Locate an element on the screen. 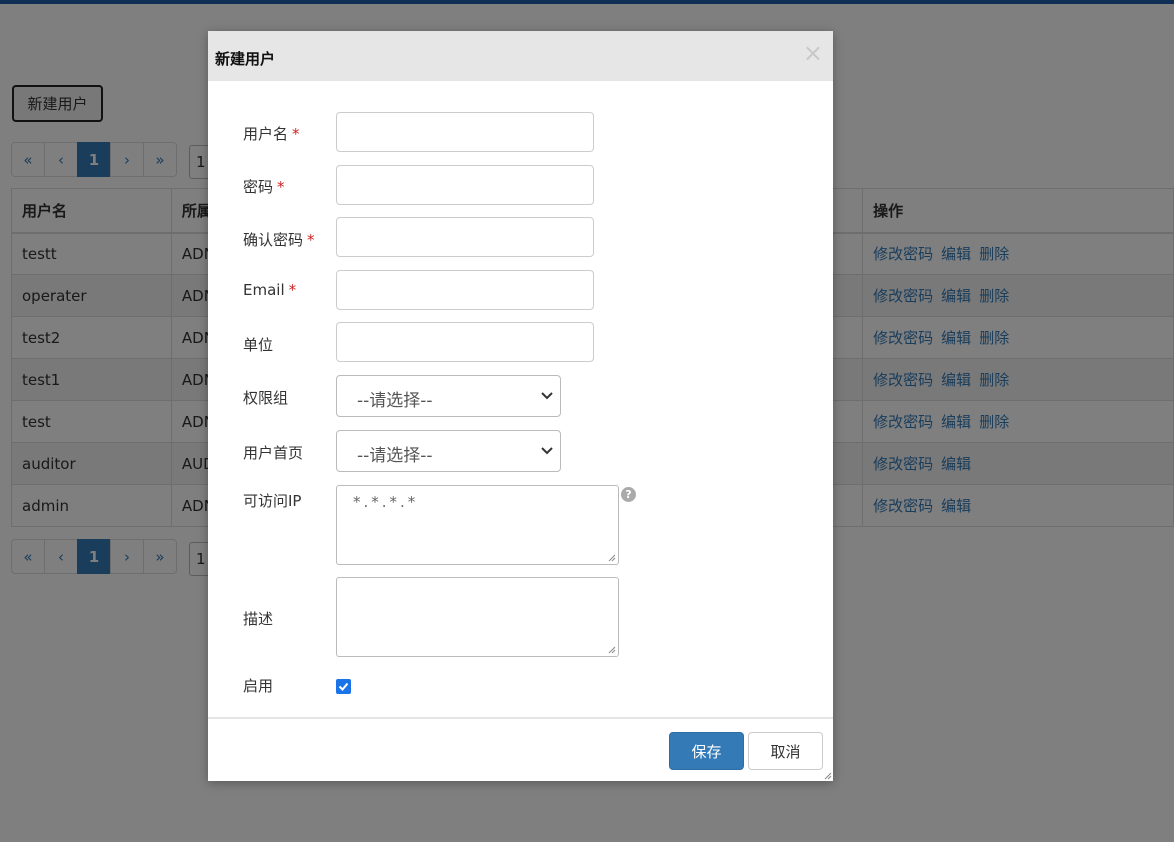  username-input is located at coordinates (465, 132).